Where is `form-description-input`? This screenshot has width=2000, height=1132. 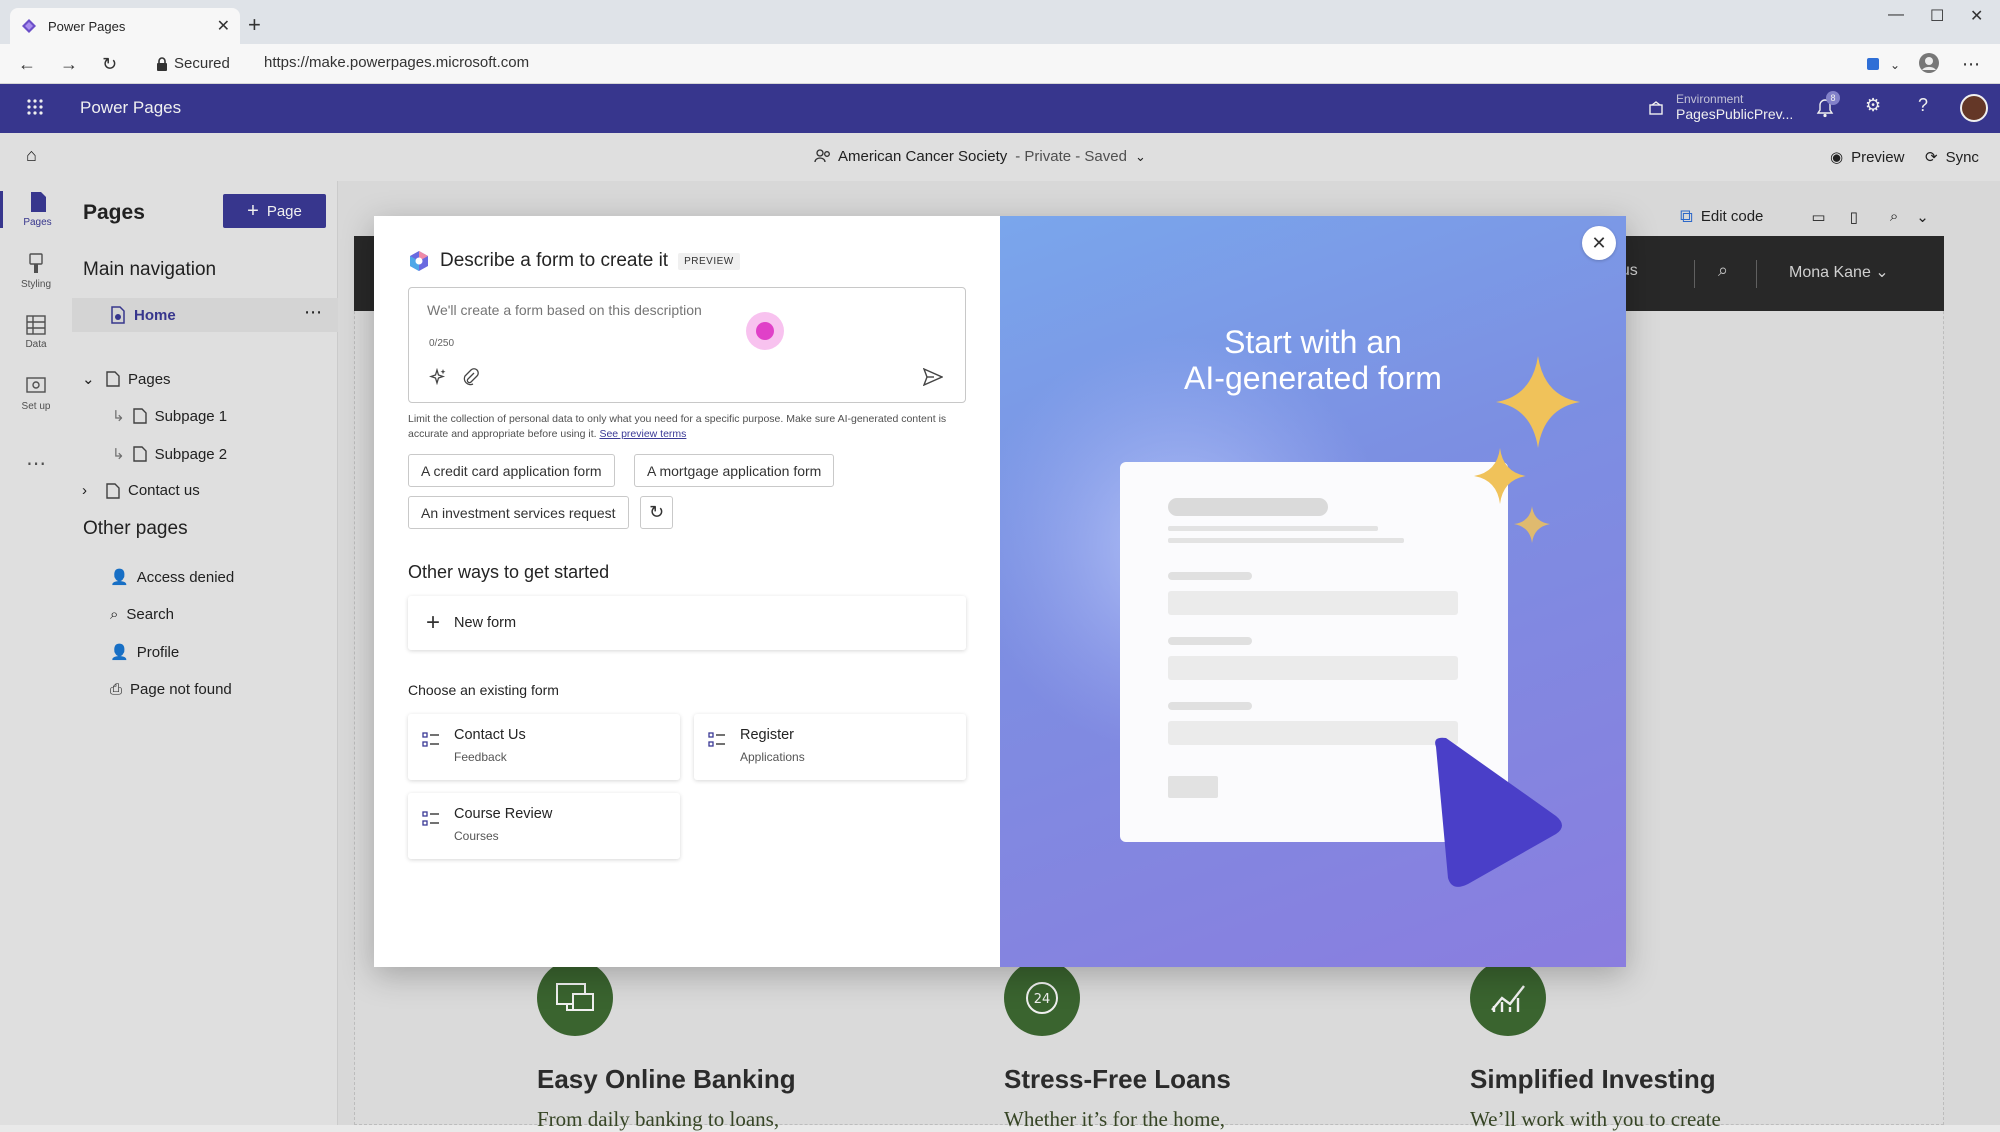 form-description-input is located at coordinates (667, 310).